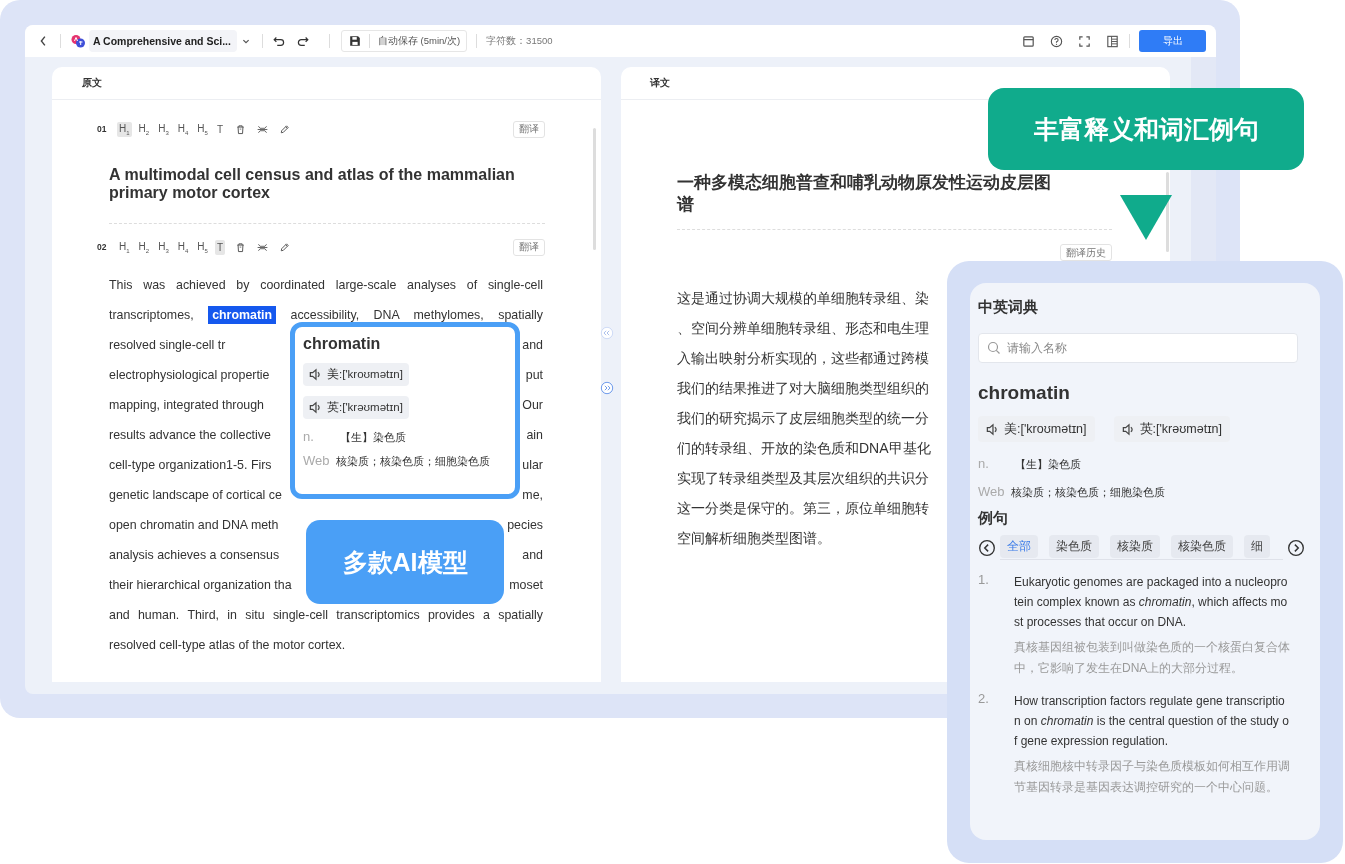  What do you see at coordinates (278, 41) in the screenshot?
I see `undo-icon` at bounding box center [278, 41].